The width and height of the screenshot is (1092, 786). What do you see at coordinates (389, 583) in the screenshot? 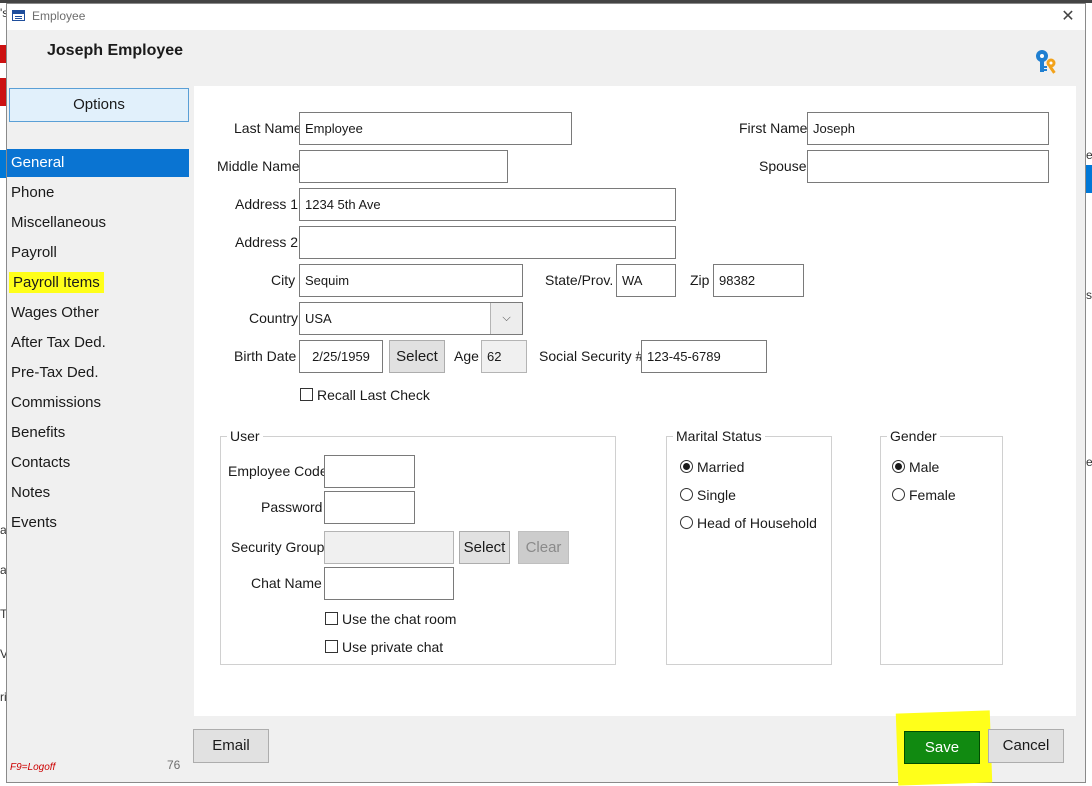
I see `chat-name-field` at bounding box center [389, 583].